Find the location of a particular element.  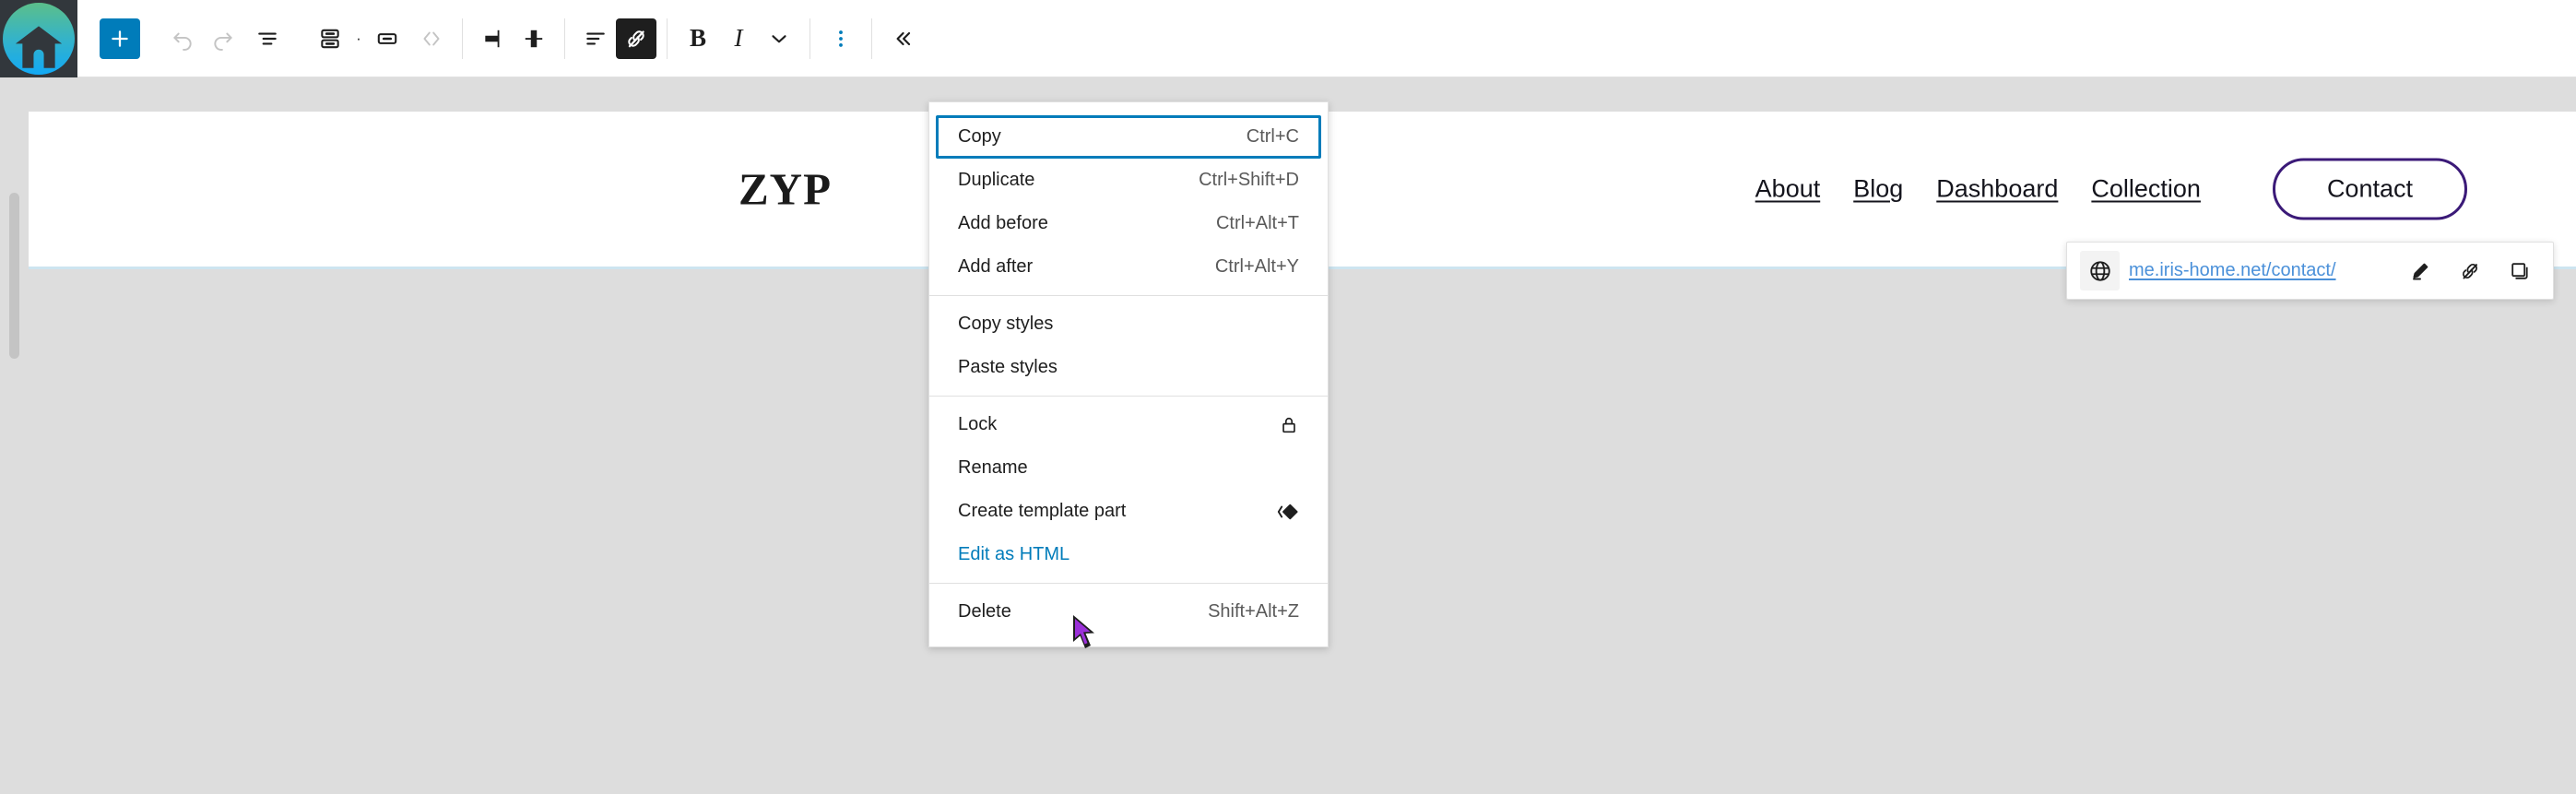

site-logo: ZYP is located at coordinates (785, 189).